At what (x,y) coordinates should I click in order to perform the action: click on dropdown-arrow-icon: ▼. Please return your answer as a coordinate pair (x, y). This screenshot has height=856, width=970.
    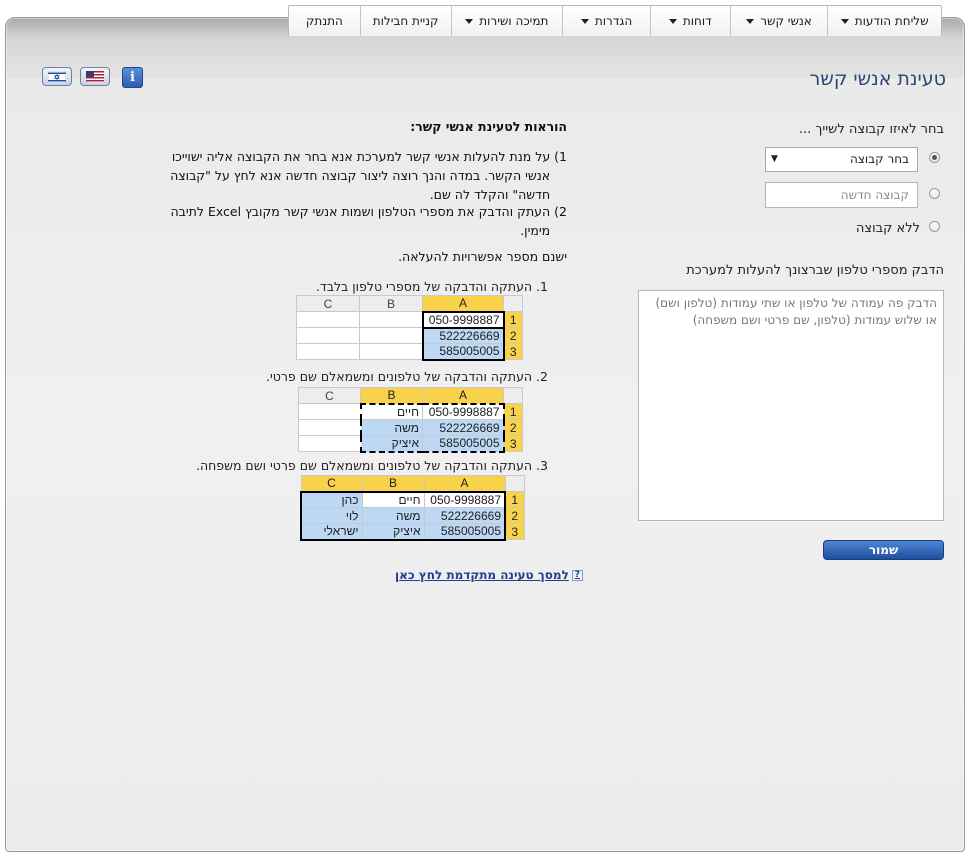
    Looking at the image, I should click on (774, 159).